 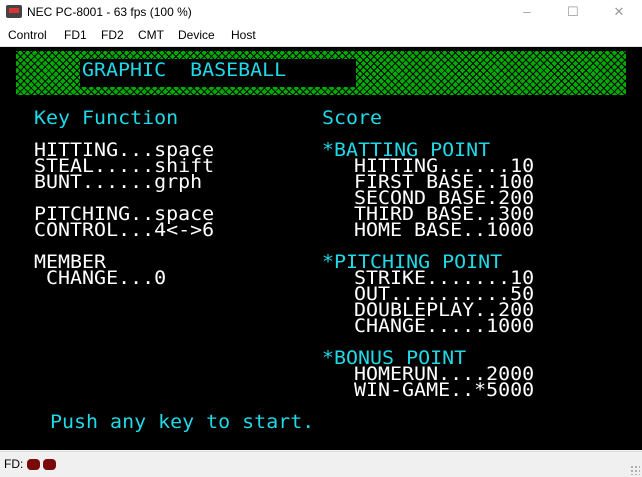 What do you see at coordinates (184, 70) in the screenshot?
I see `game-title: GRAPHIC BASEBALL` at bounding box center [184, 70].